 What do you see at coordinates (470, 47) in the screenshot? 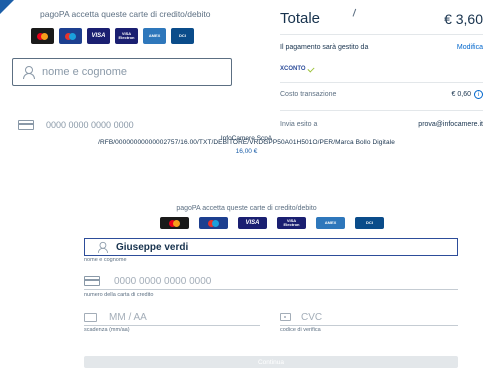
I see `modify-link: Modifica` at bounding box center [470, 47].